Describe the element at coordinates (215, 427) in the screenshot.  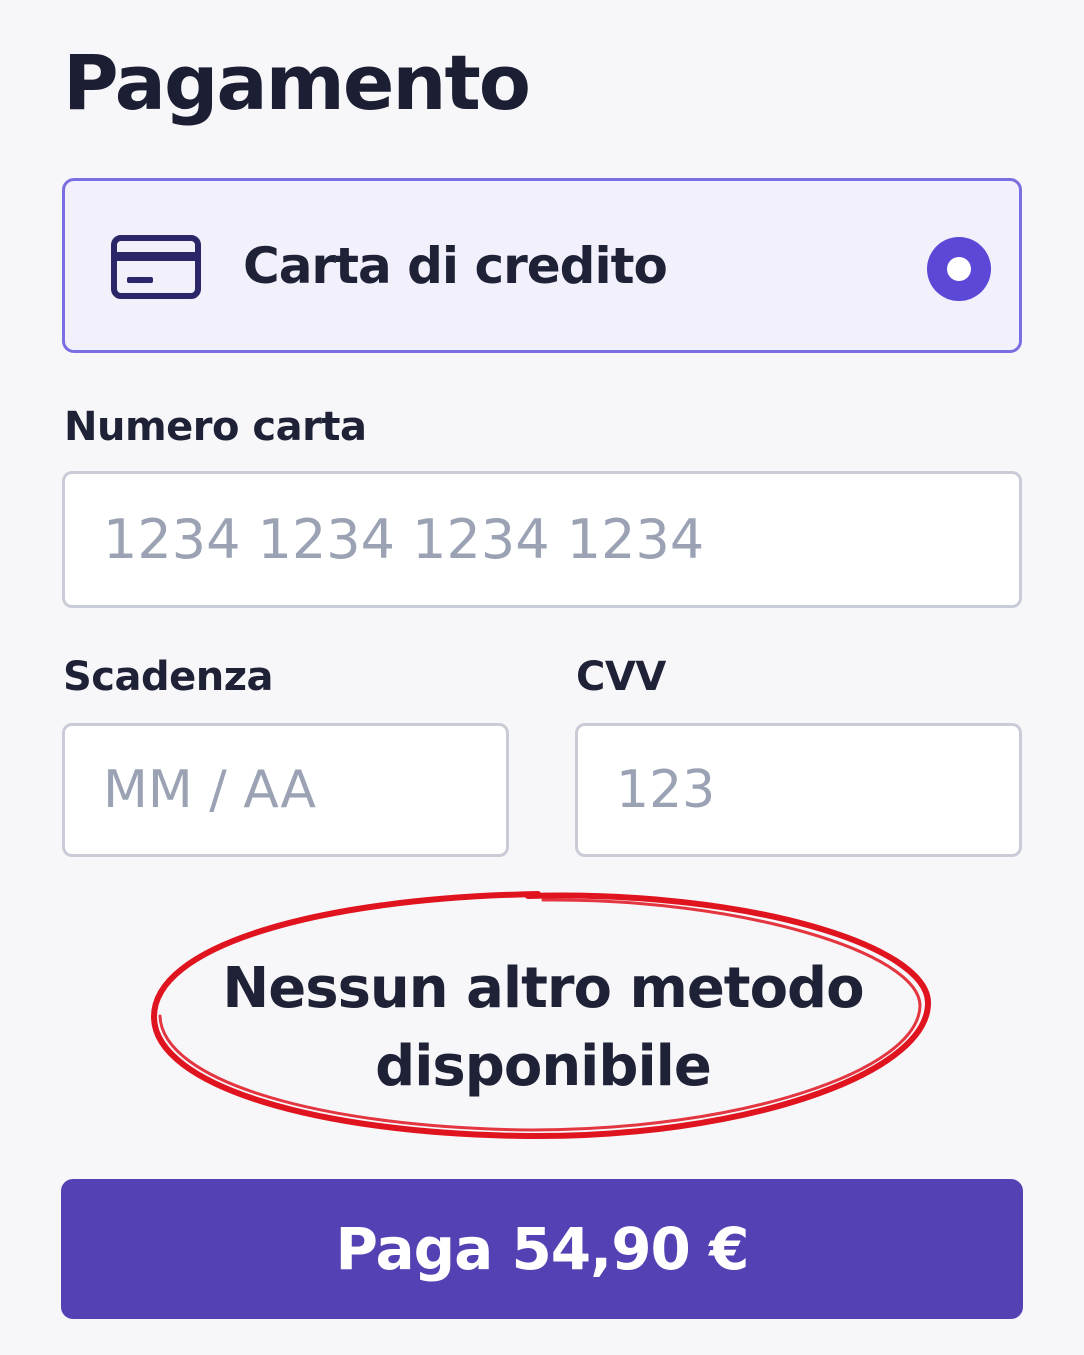
I see `card-number-label: Numero carta` at that location.